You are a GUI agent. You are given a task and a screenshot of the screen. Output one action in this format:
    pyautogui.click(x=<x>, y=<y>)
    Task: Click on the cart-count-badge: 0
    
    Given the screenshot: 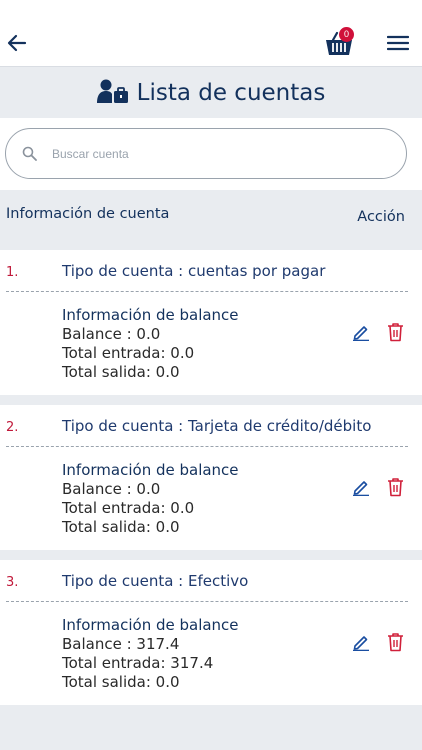 What is the action you would take?
    pyautogui.click(x=346, y=34)
    